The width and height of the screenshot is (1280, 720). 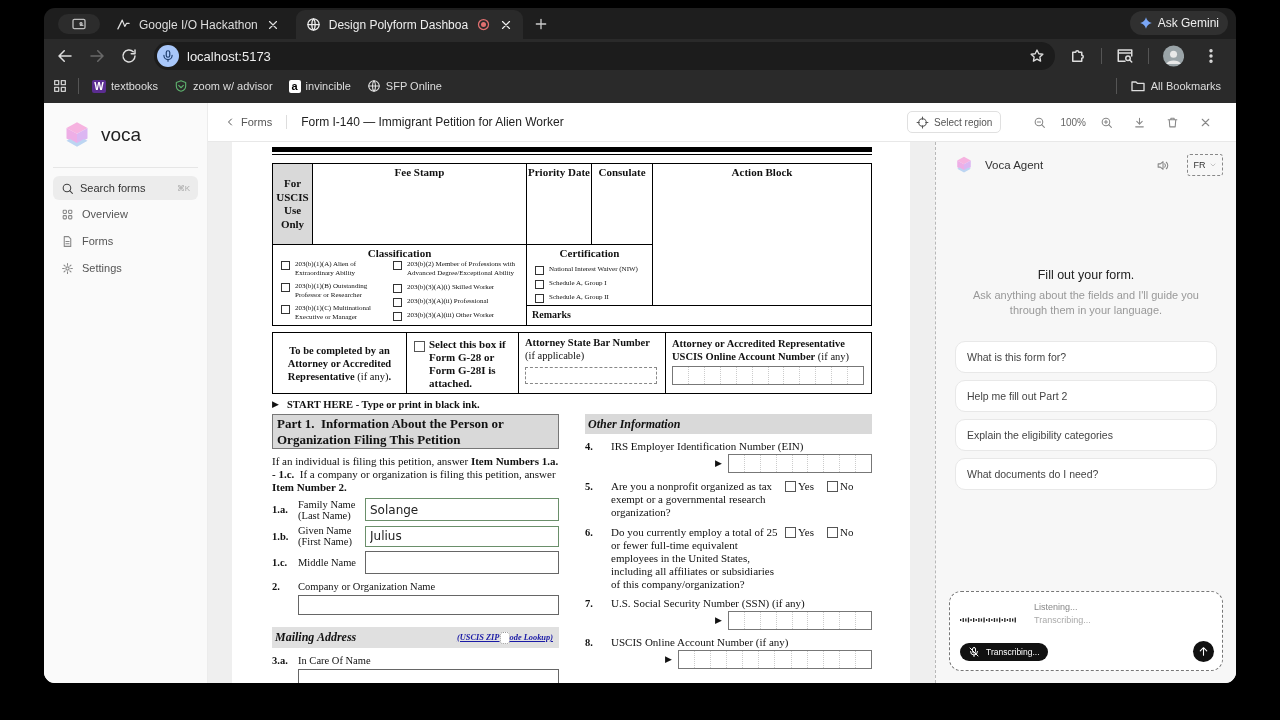 What do you see at coordinates (125, 214) in the screenshot?
I see `nav-item: Overview` at bounding box center [125, 214].